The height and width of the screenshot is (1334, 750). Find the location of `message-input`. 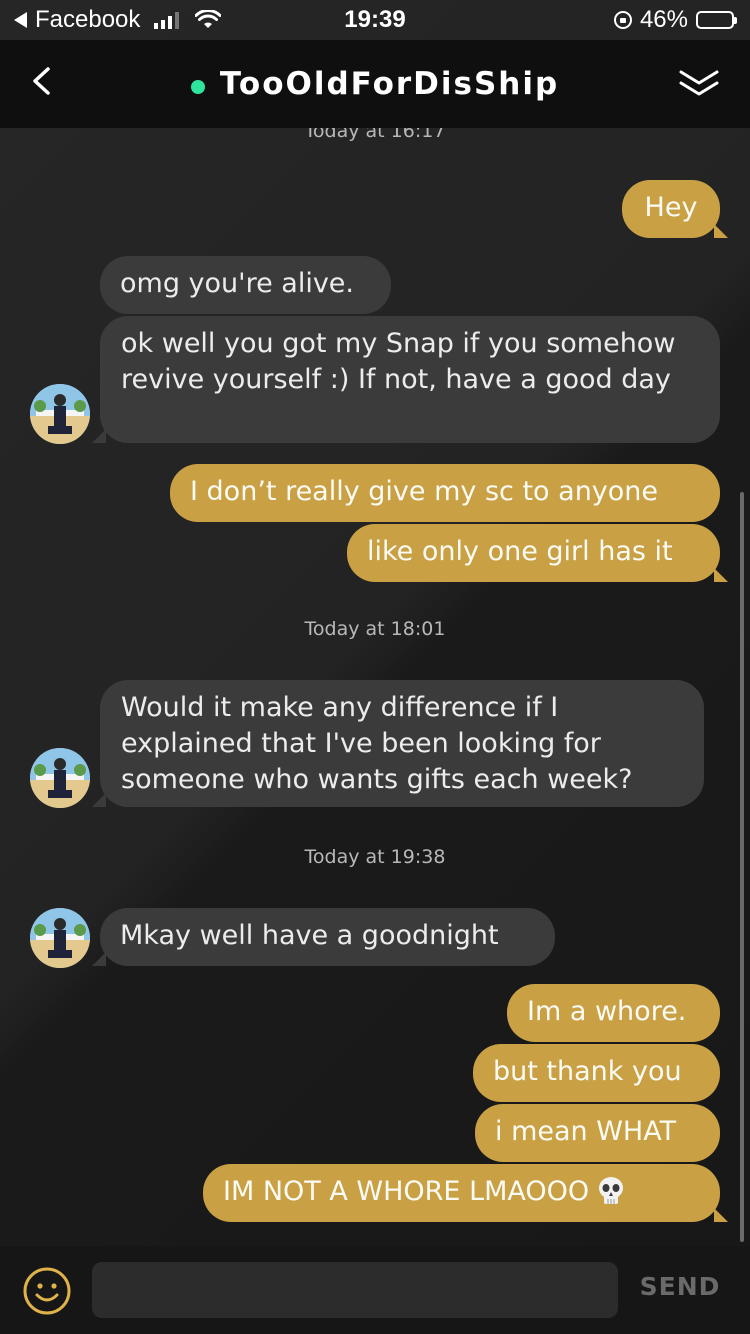

message-input is located at coordinates (355, 1290).